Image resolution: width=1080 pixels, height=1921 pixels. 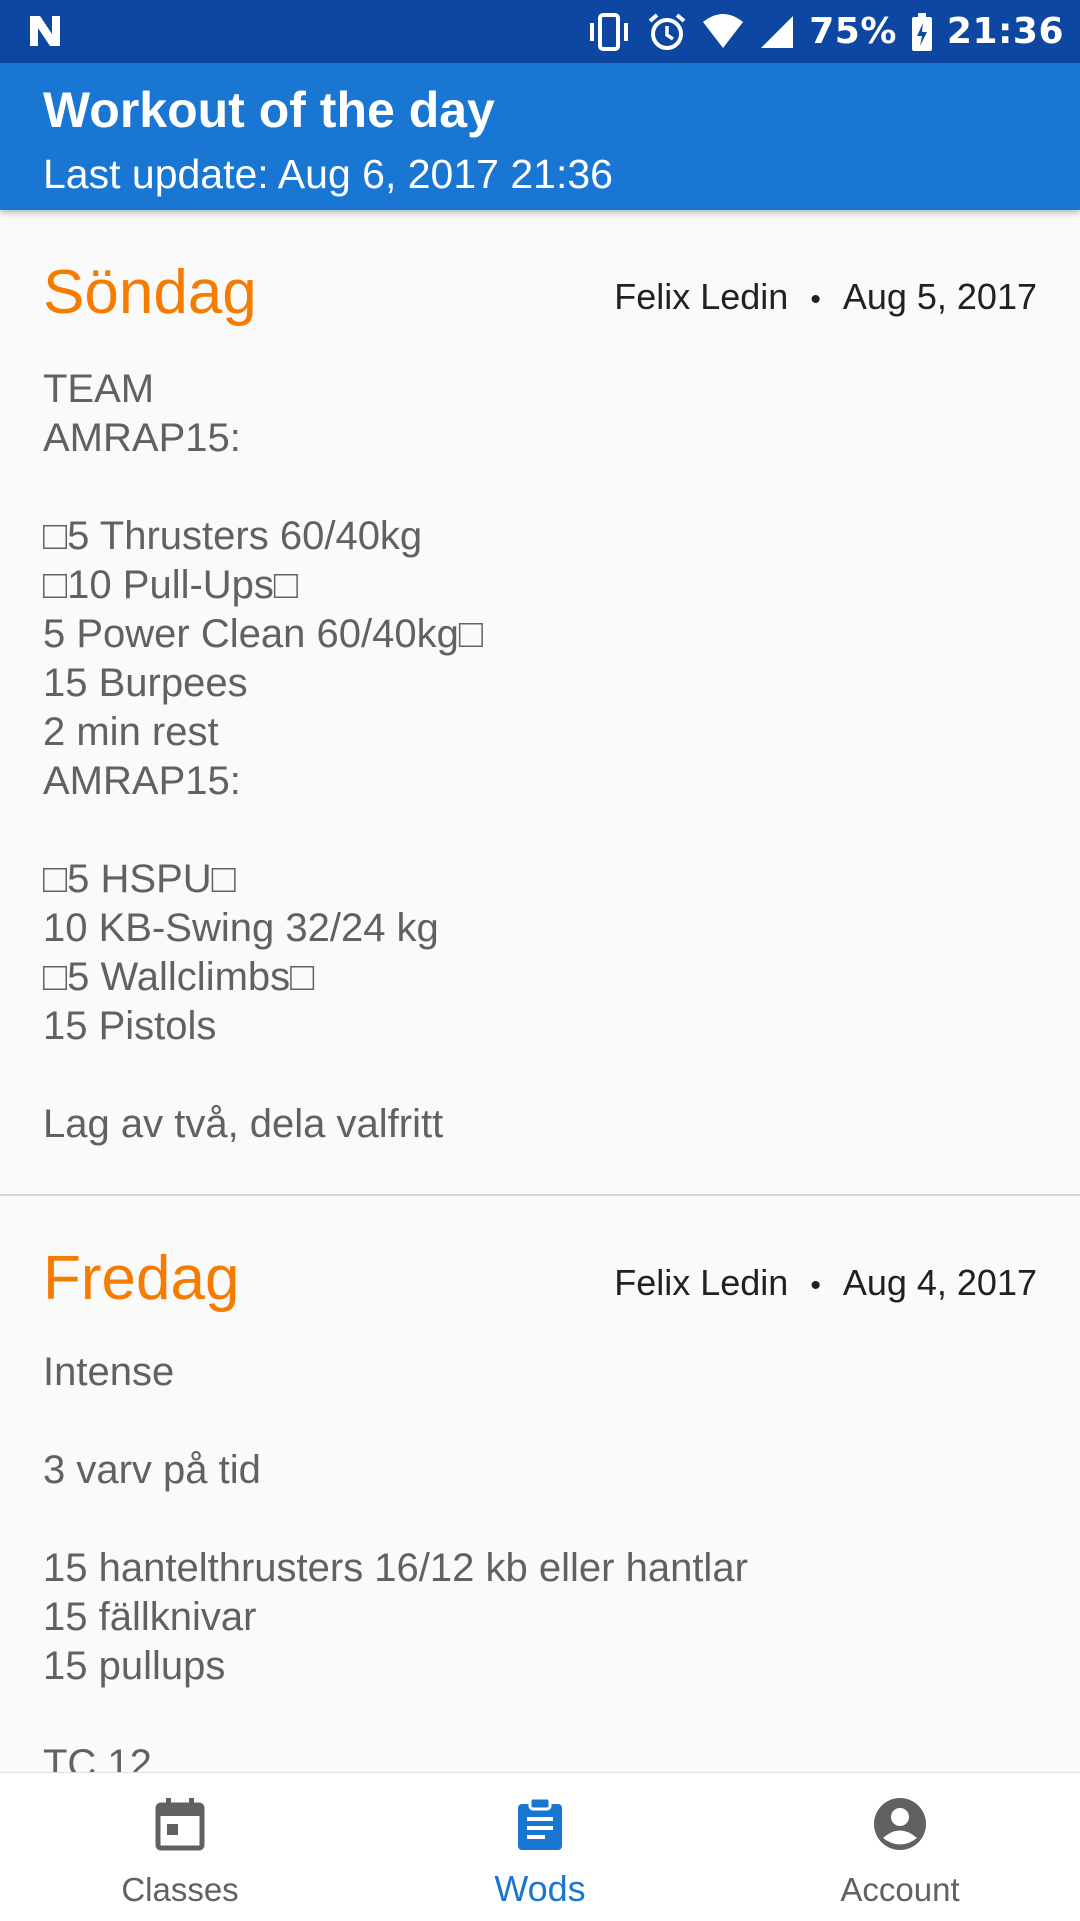 I want to click on bottom-navigation: Classes Wods Account, so click(x=540, y=1846).